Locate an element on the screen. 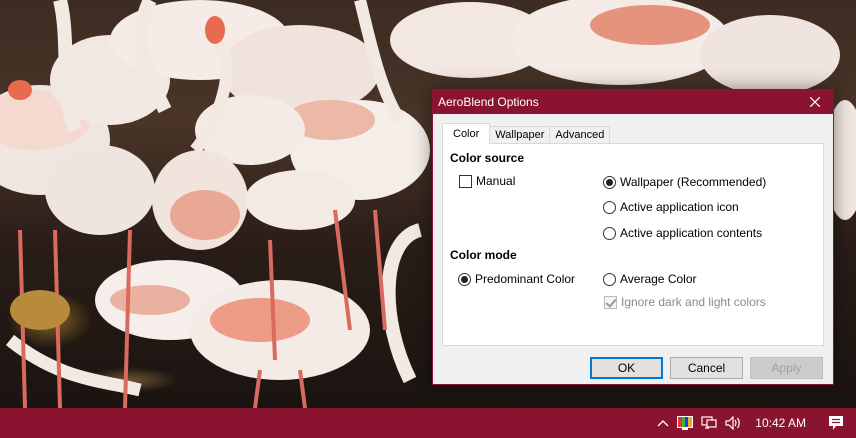 The height and width of the screenshot is (438, 856). taskbar: 10:42 AM is located at coordinates (428, 423).